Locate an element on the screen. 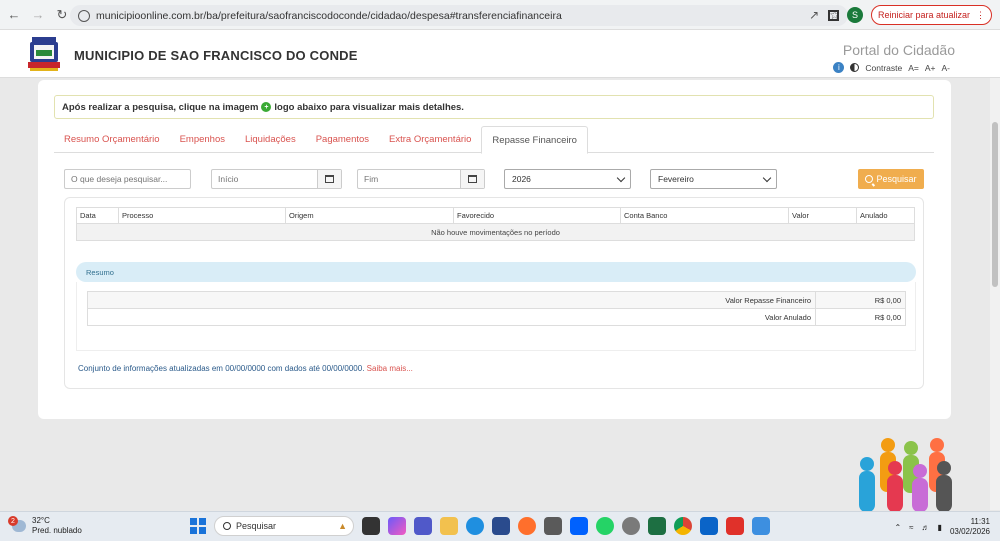 This screenshot has height=541, width=1000. window-app-icon is located at coordinates (553, 526).